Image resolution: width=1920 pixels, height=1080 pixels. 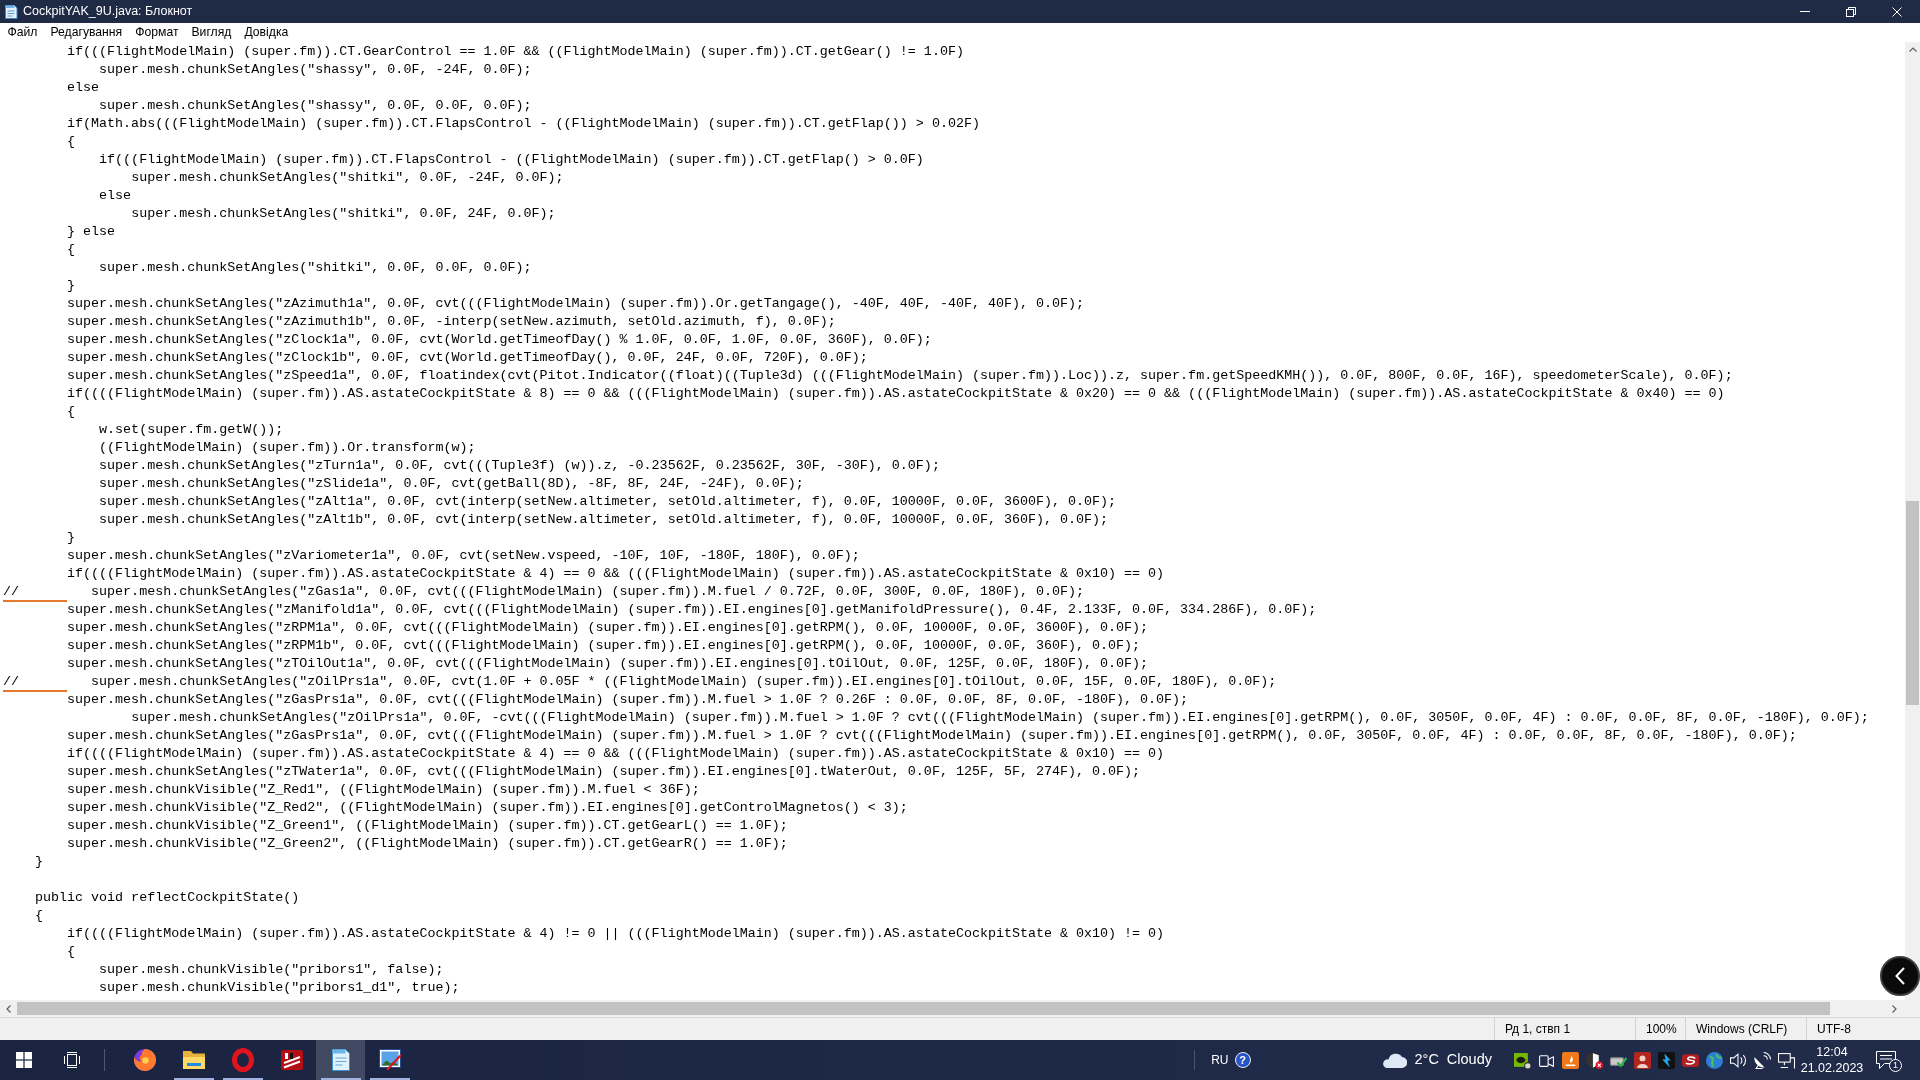 What do you see at coordinates (1570, 1060) in the screenshot?
I see `flame-tile-icon` at bounding box center [1570, 1060].